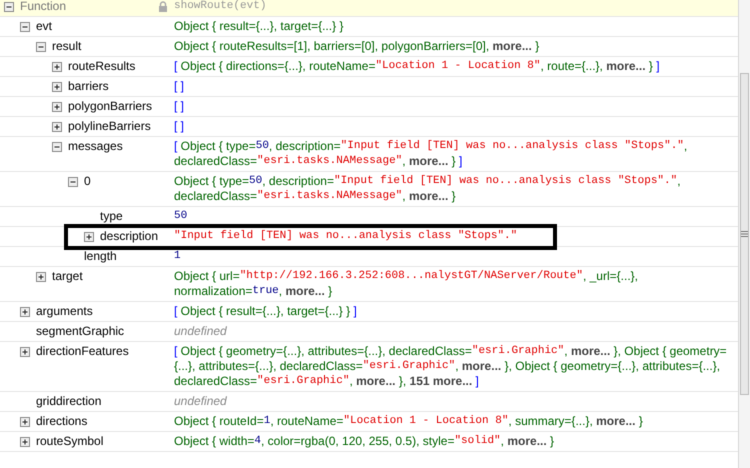 Image resolution: width=750 pixels, height=468 pixels. Describe the element at coordinates (221, 7) in the screenshot. I see `function-signature: showRoute(evt)` at that location.